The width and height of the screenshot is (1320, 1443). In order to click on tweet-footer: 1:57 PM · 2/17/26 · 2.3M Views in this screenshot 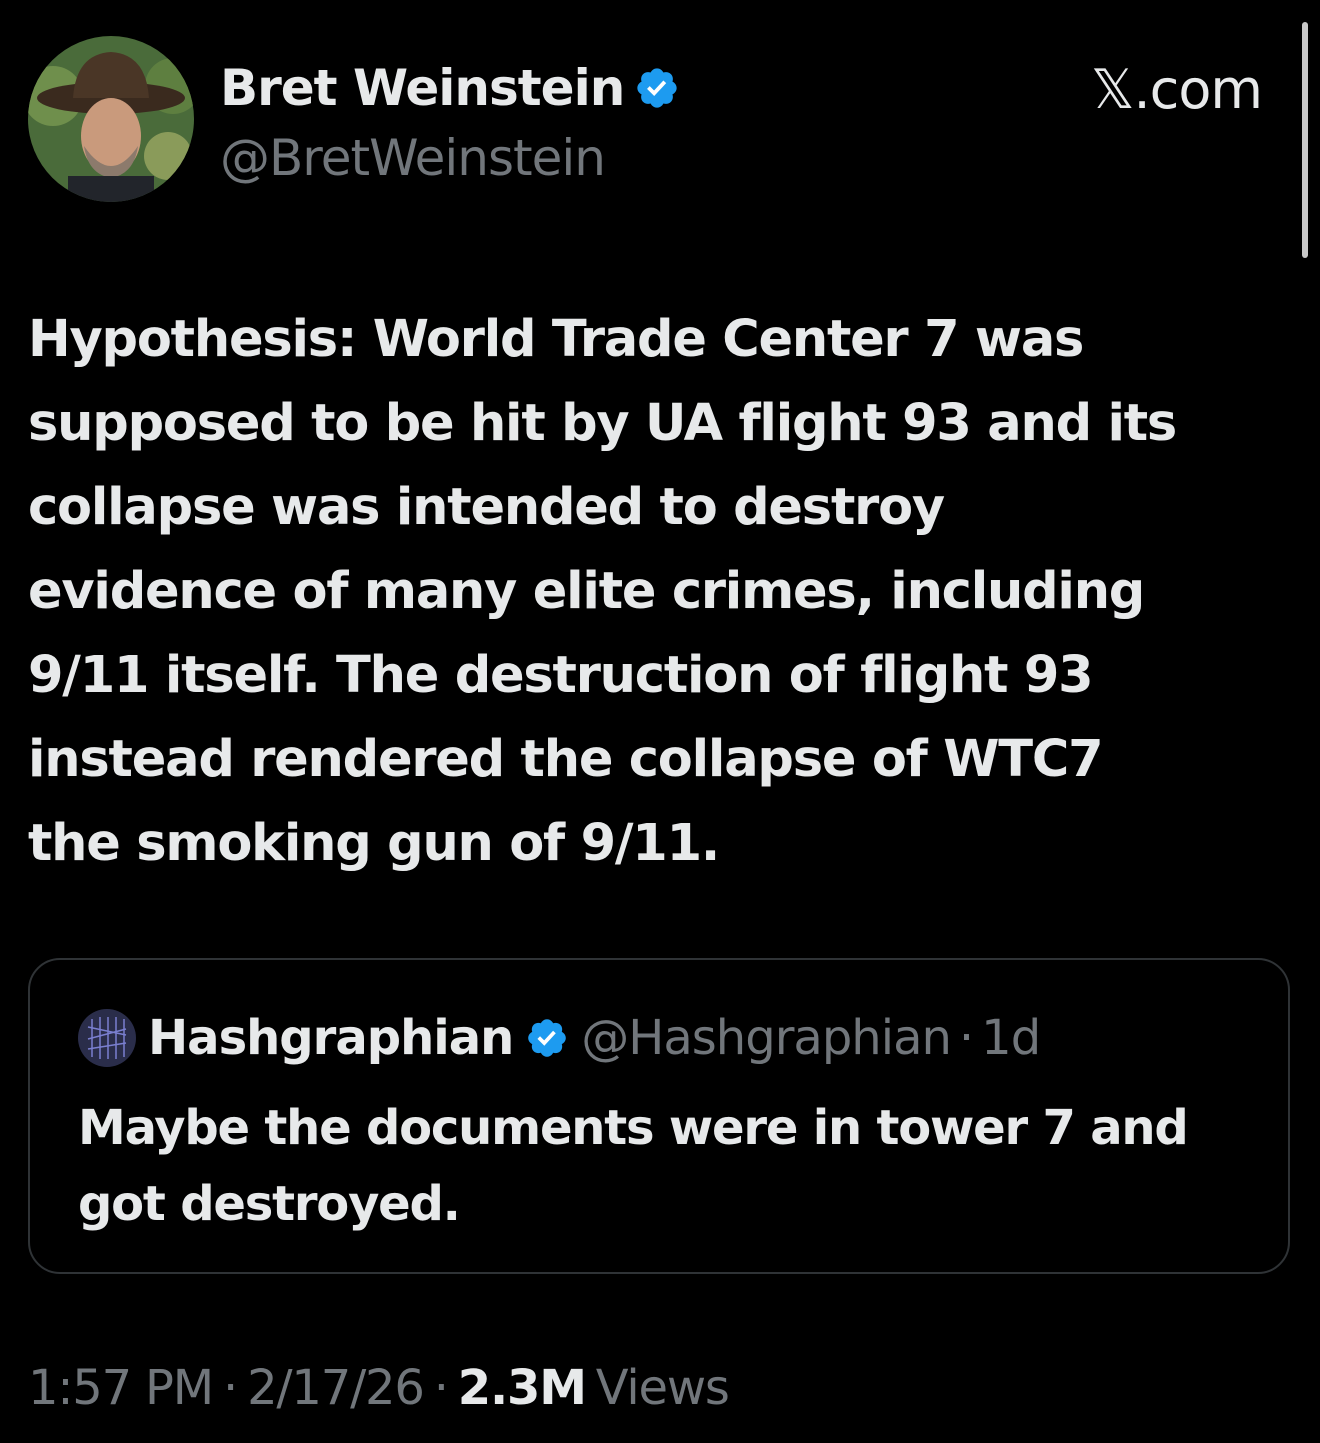, I will do `click(379, 1388)`.